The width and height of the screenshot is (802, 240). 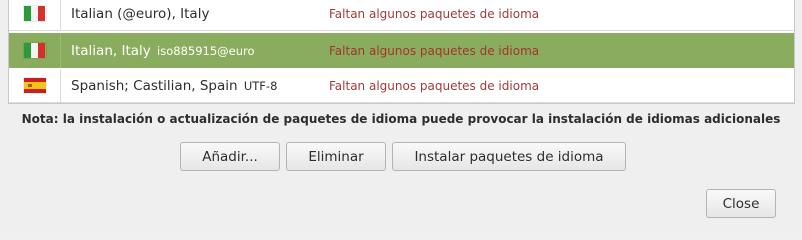 I want to click on language-name: Italian, Italy iso885915@euro, so click(x=163, y=50).